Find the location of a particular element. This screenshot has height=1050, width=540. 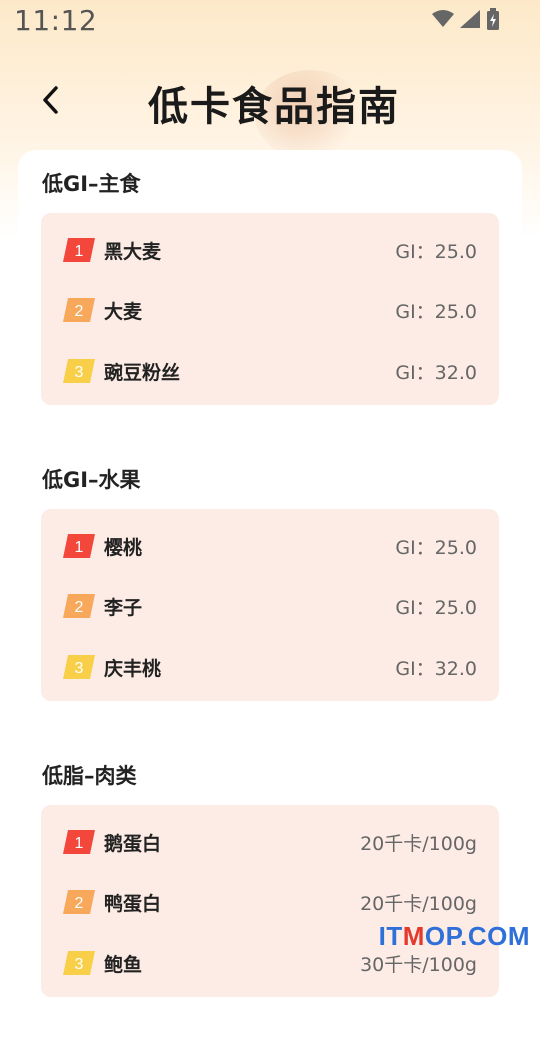

page-title: 低卡食品指南 is located at coordinates (274, 107).